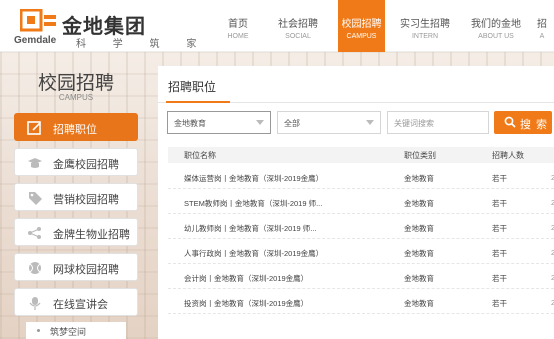 This screenshot has width=554, height=339. What do you see at coordinates (200, 155) in the screenshot?
I see `column-header-title: 职位名称` at bounding box center [200, 155].